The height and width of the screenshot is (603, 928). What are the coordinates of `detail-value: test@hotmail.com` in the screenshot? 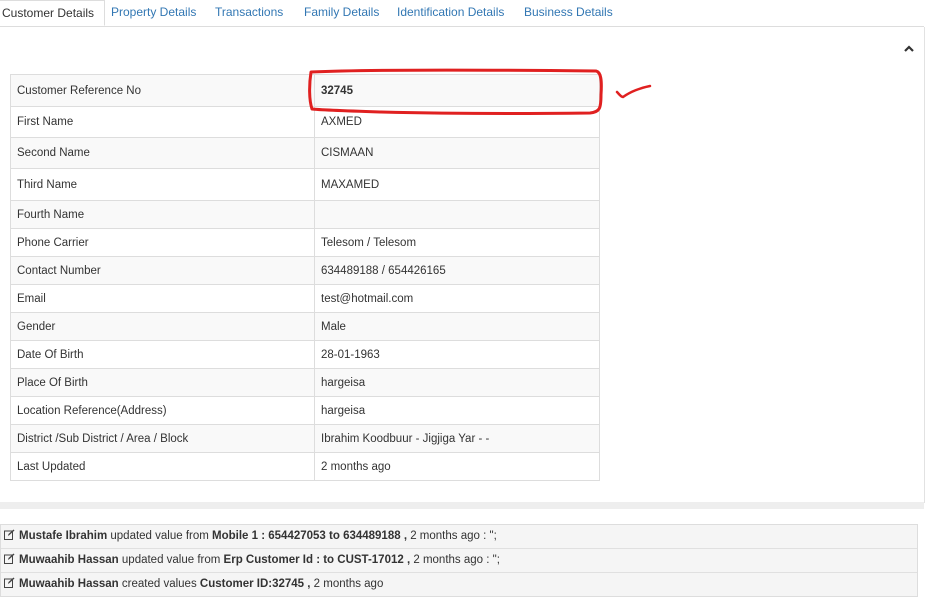 It's located at (457, 298).